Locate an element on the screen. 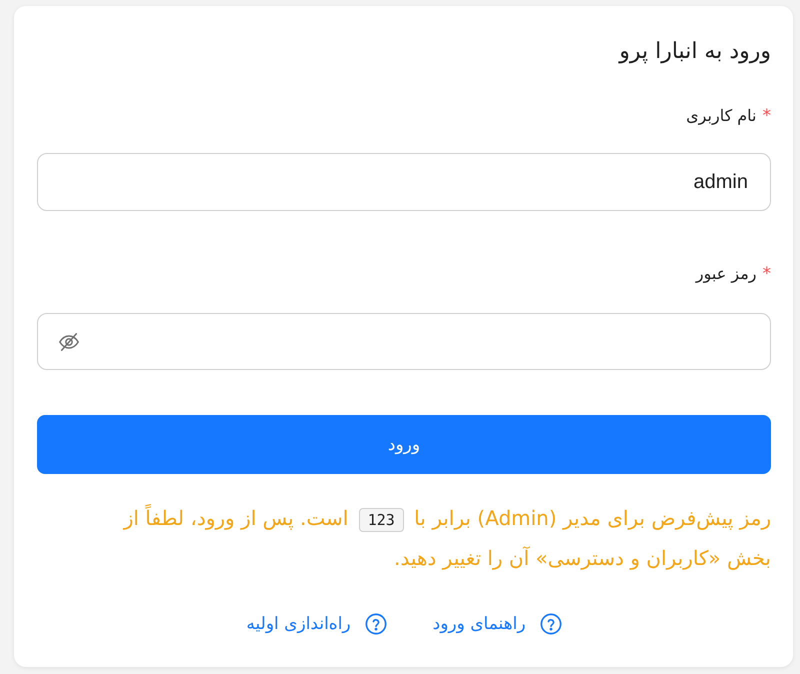  password-field is located at coordinates (404, 341).